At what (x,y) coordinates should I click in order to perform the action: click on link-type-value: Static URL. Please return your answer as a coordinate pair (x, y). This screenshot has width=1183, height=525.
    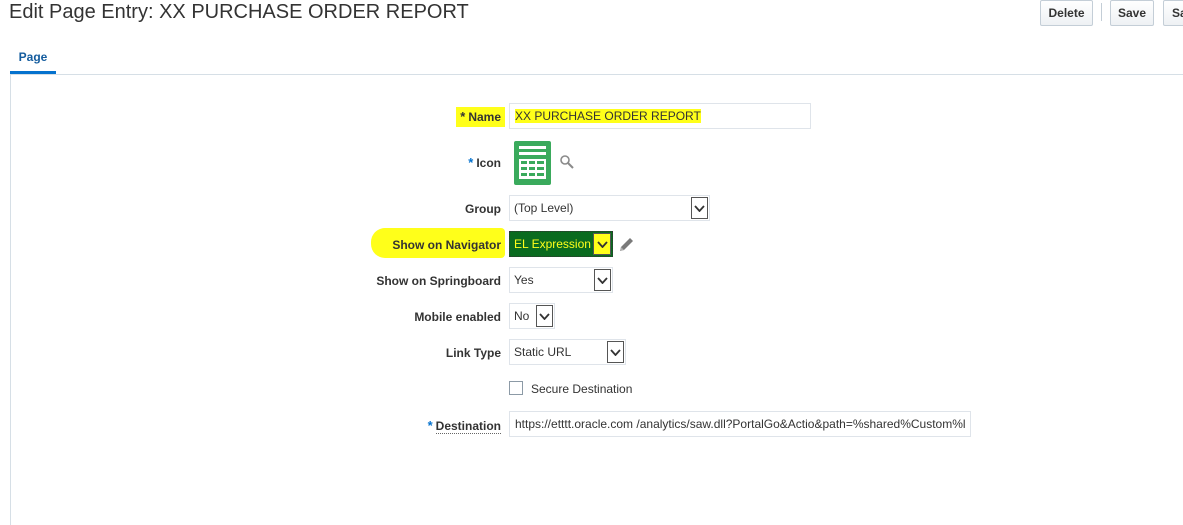
    Looking at the image, I should click on (543, 352).